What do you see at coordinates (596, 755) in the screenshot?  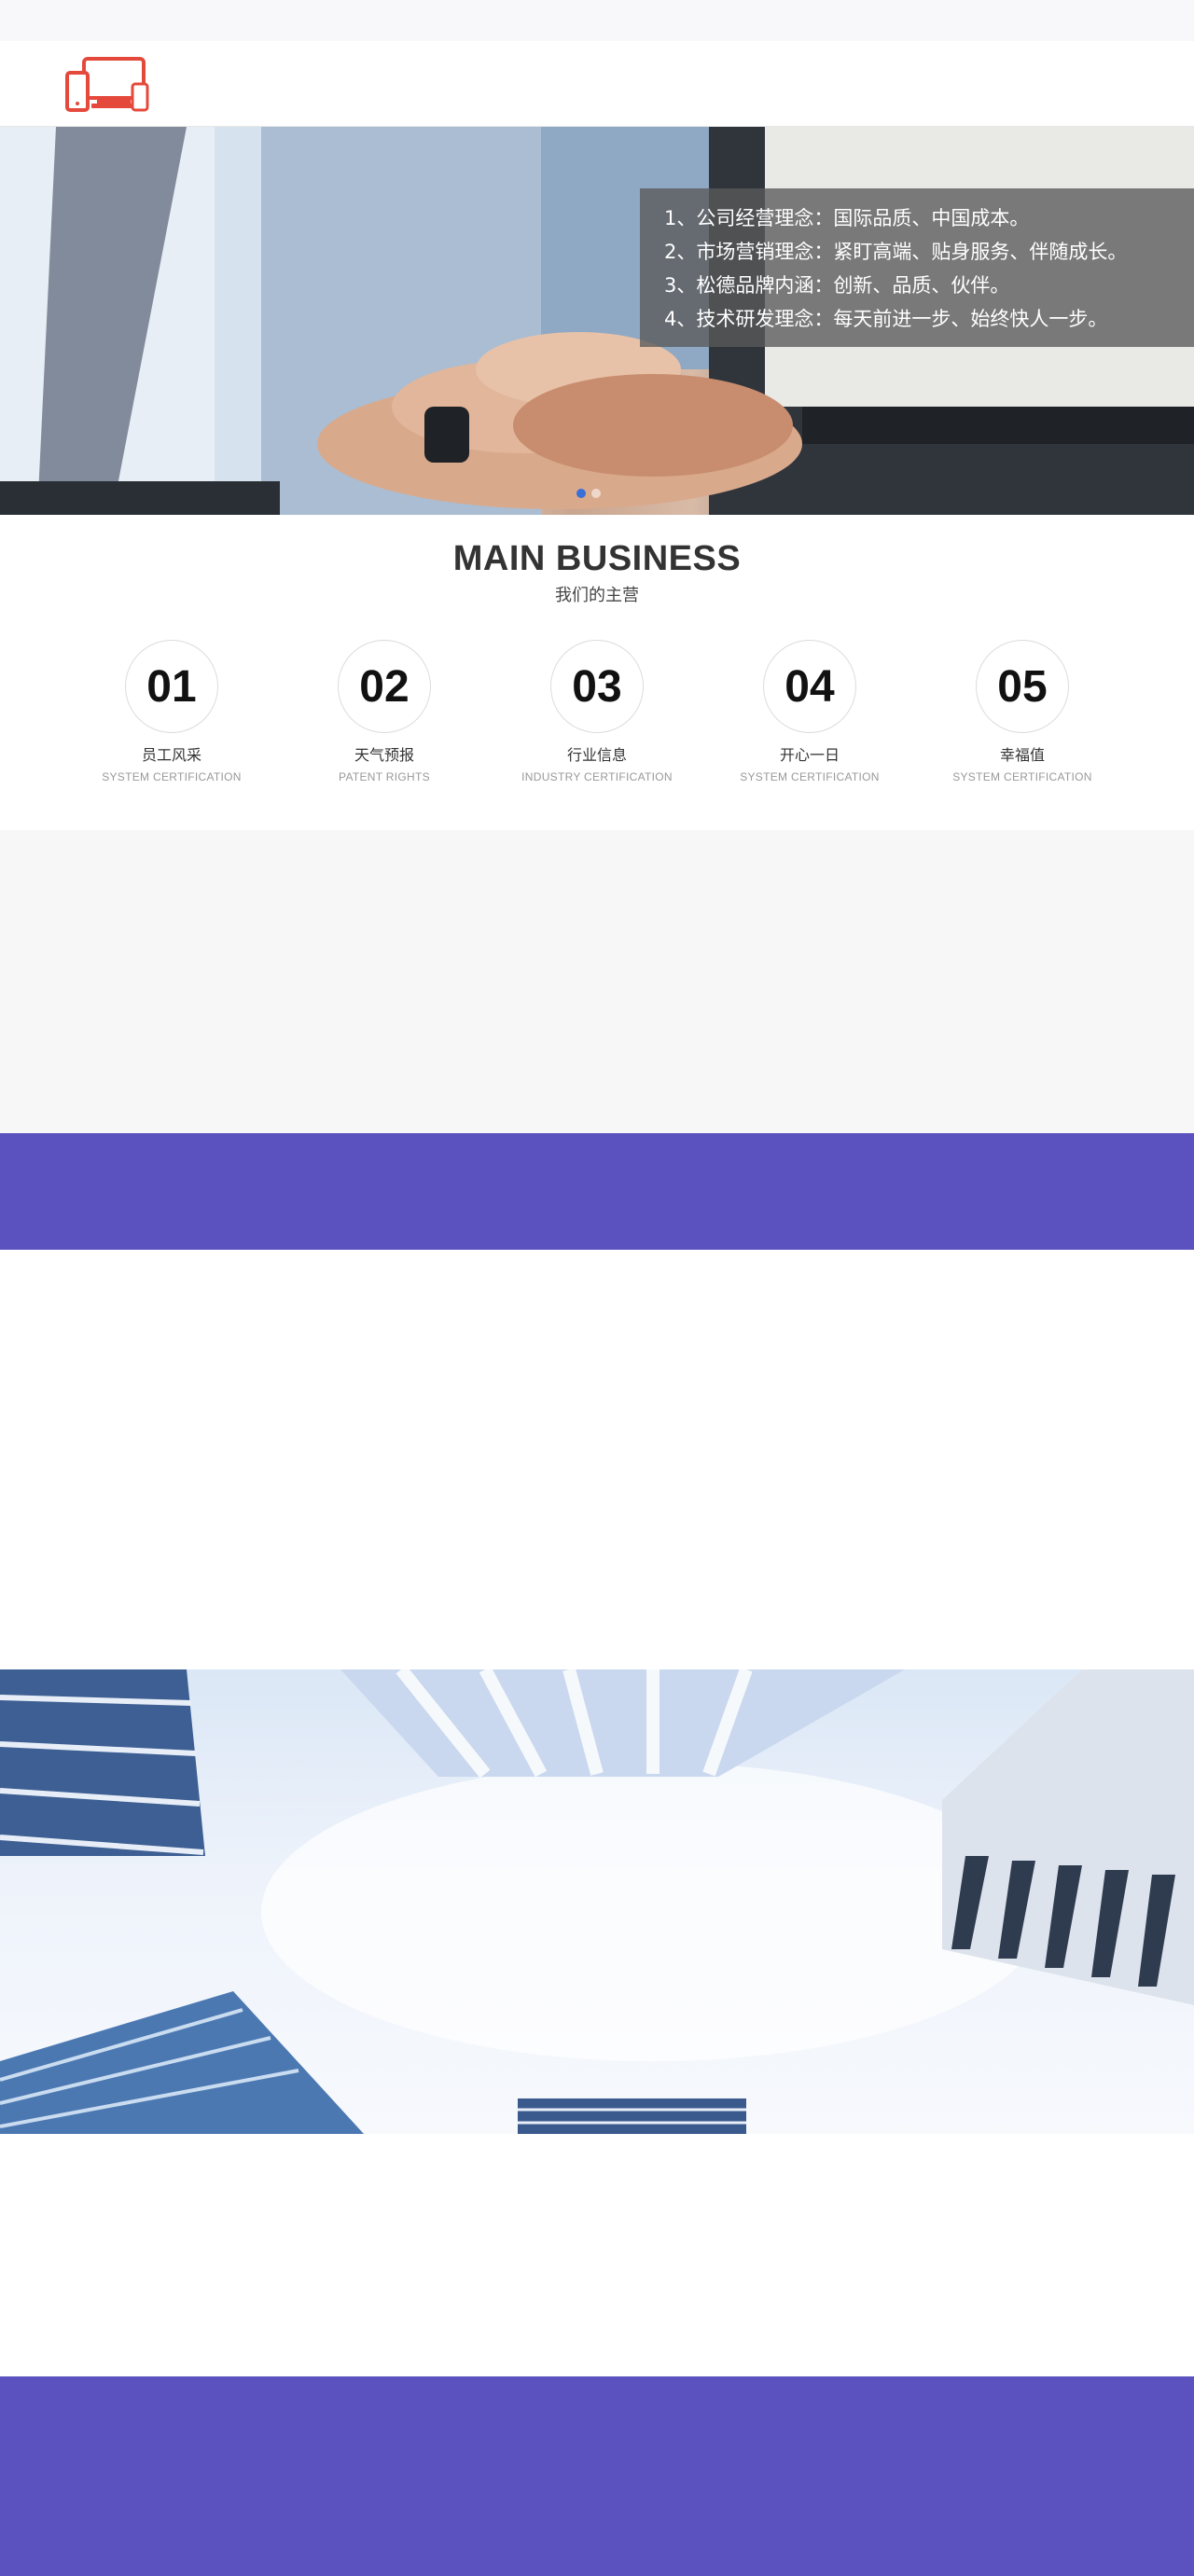 I see `item-name: 行业信息` at bounding box center [596, 755].